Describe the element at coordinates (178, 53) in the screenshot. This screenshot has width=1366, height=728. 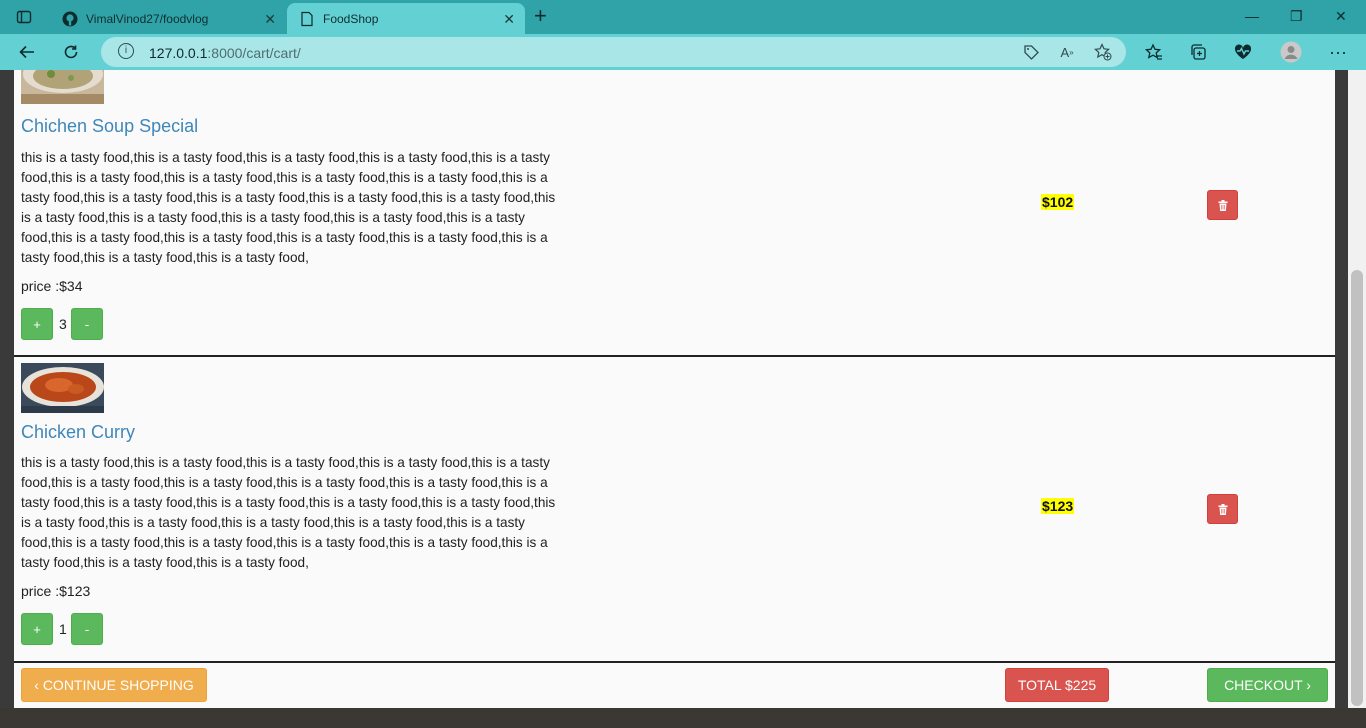
I see `url-host: 127.0.0.1` at that location.